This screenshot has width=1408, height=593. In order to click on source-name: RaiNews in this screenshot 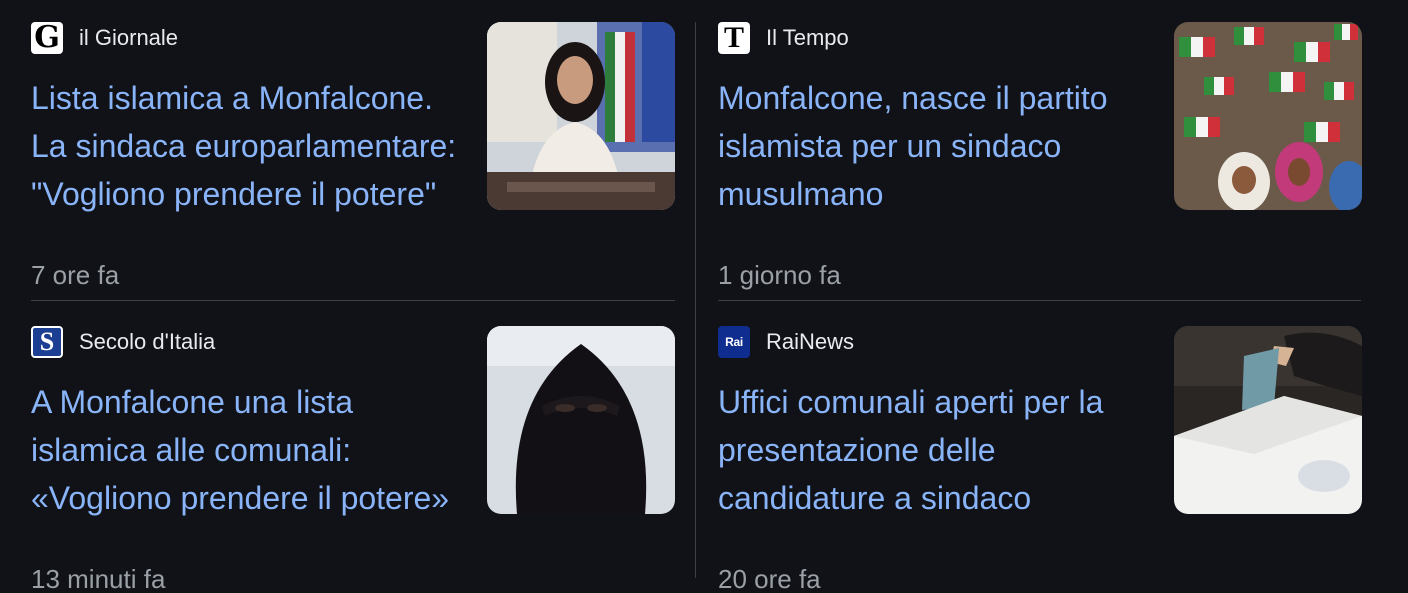, I will do `click(810, 341)`.